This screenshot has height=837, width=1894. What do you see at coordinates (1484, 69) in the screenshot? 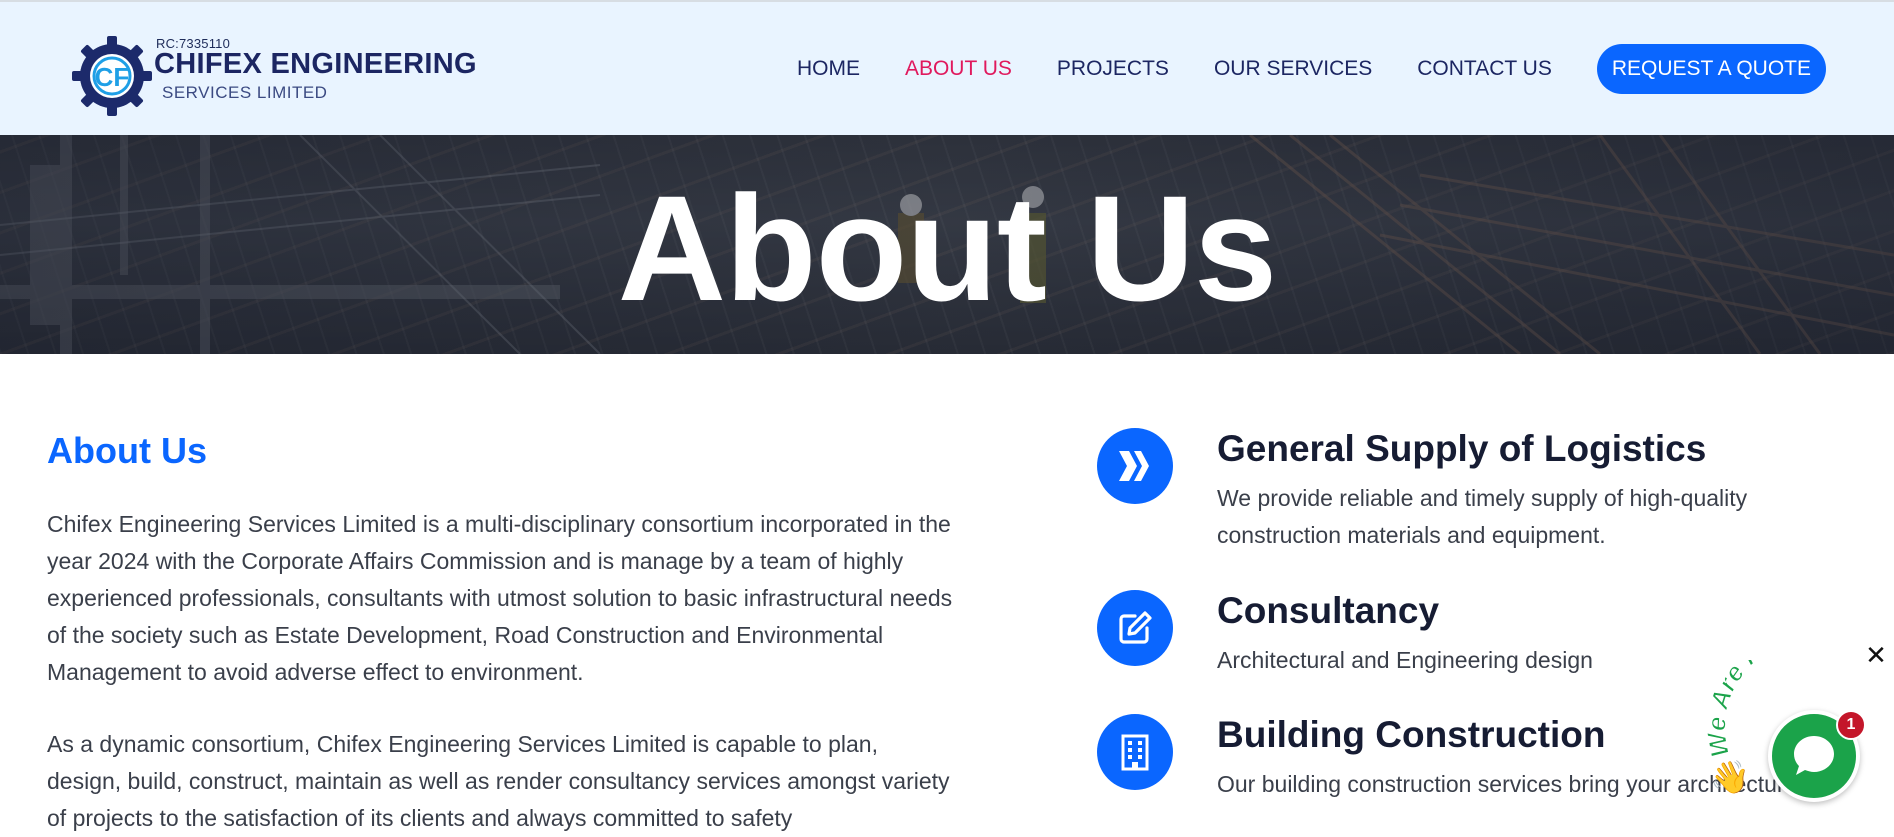
I see `nav-contact-us: CONTACT US` at bounding box center [1484, 69].